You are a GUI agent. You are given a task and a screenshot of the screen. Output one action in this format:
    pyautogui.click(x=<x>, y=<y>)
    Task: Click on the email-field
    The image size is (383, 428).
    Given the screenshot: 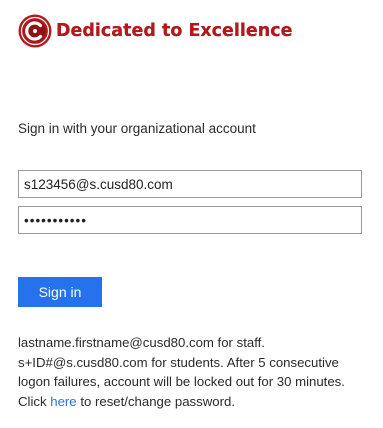 What is the action you would take?
    pyautogui.click(x=190, y=184)
    